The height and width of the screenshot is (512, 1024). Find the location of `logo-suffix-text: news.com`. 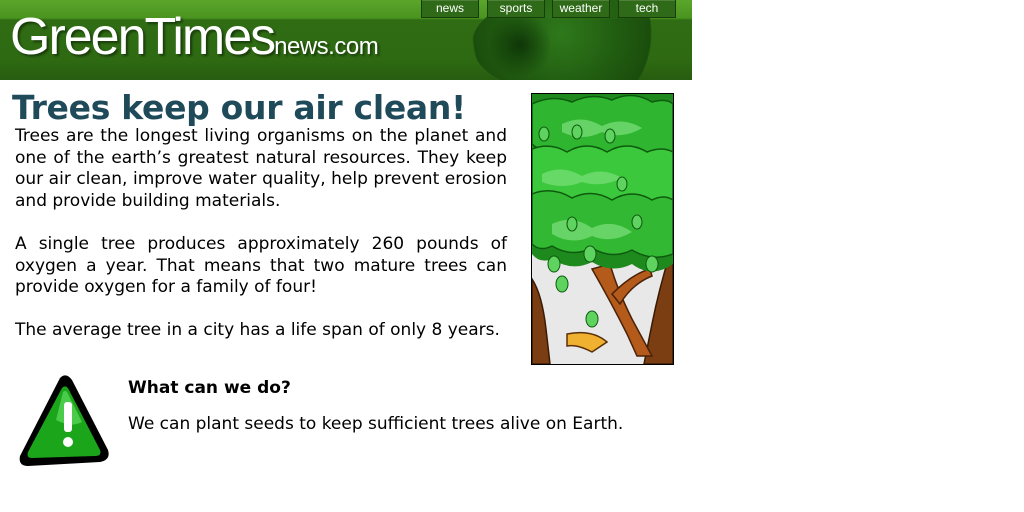

logo-suffix-text: news.com is located at coordinates (326, 46).